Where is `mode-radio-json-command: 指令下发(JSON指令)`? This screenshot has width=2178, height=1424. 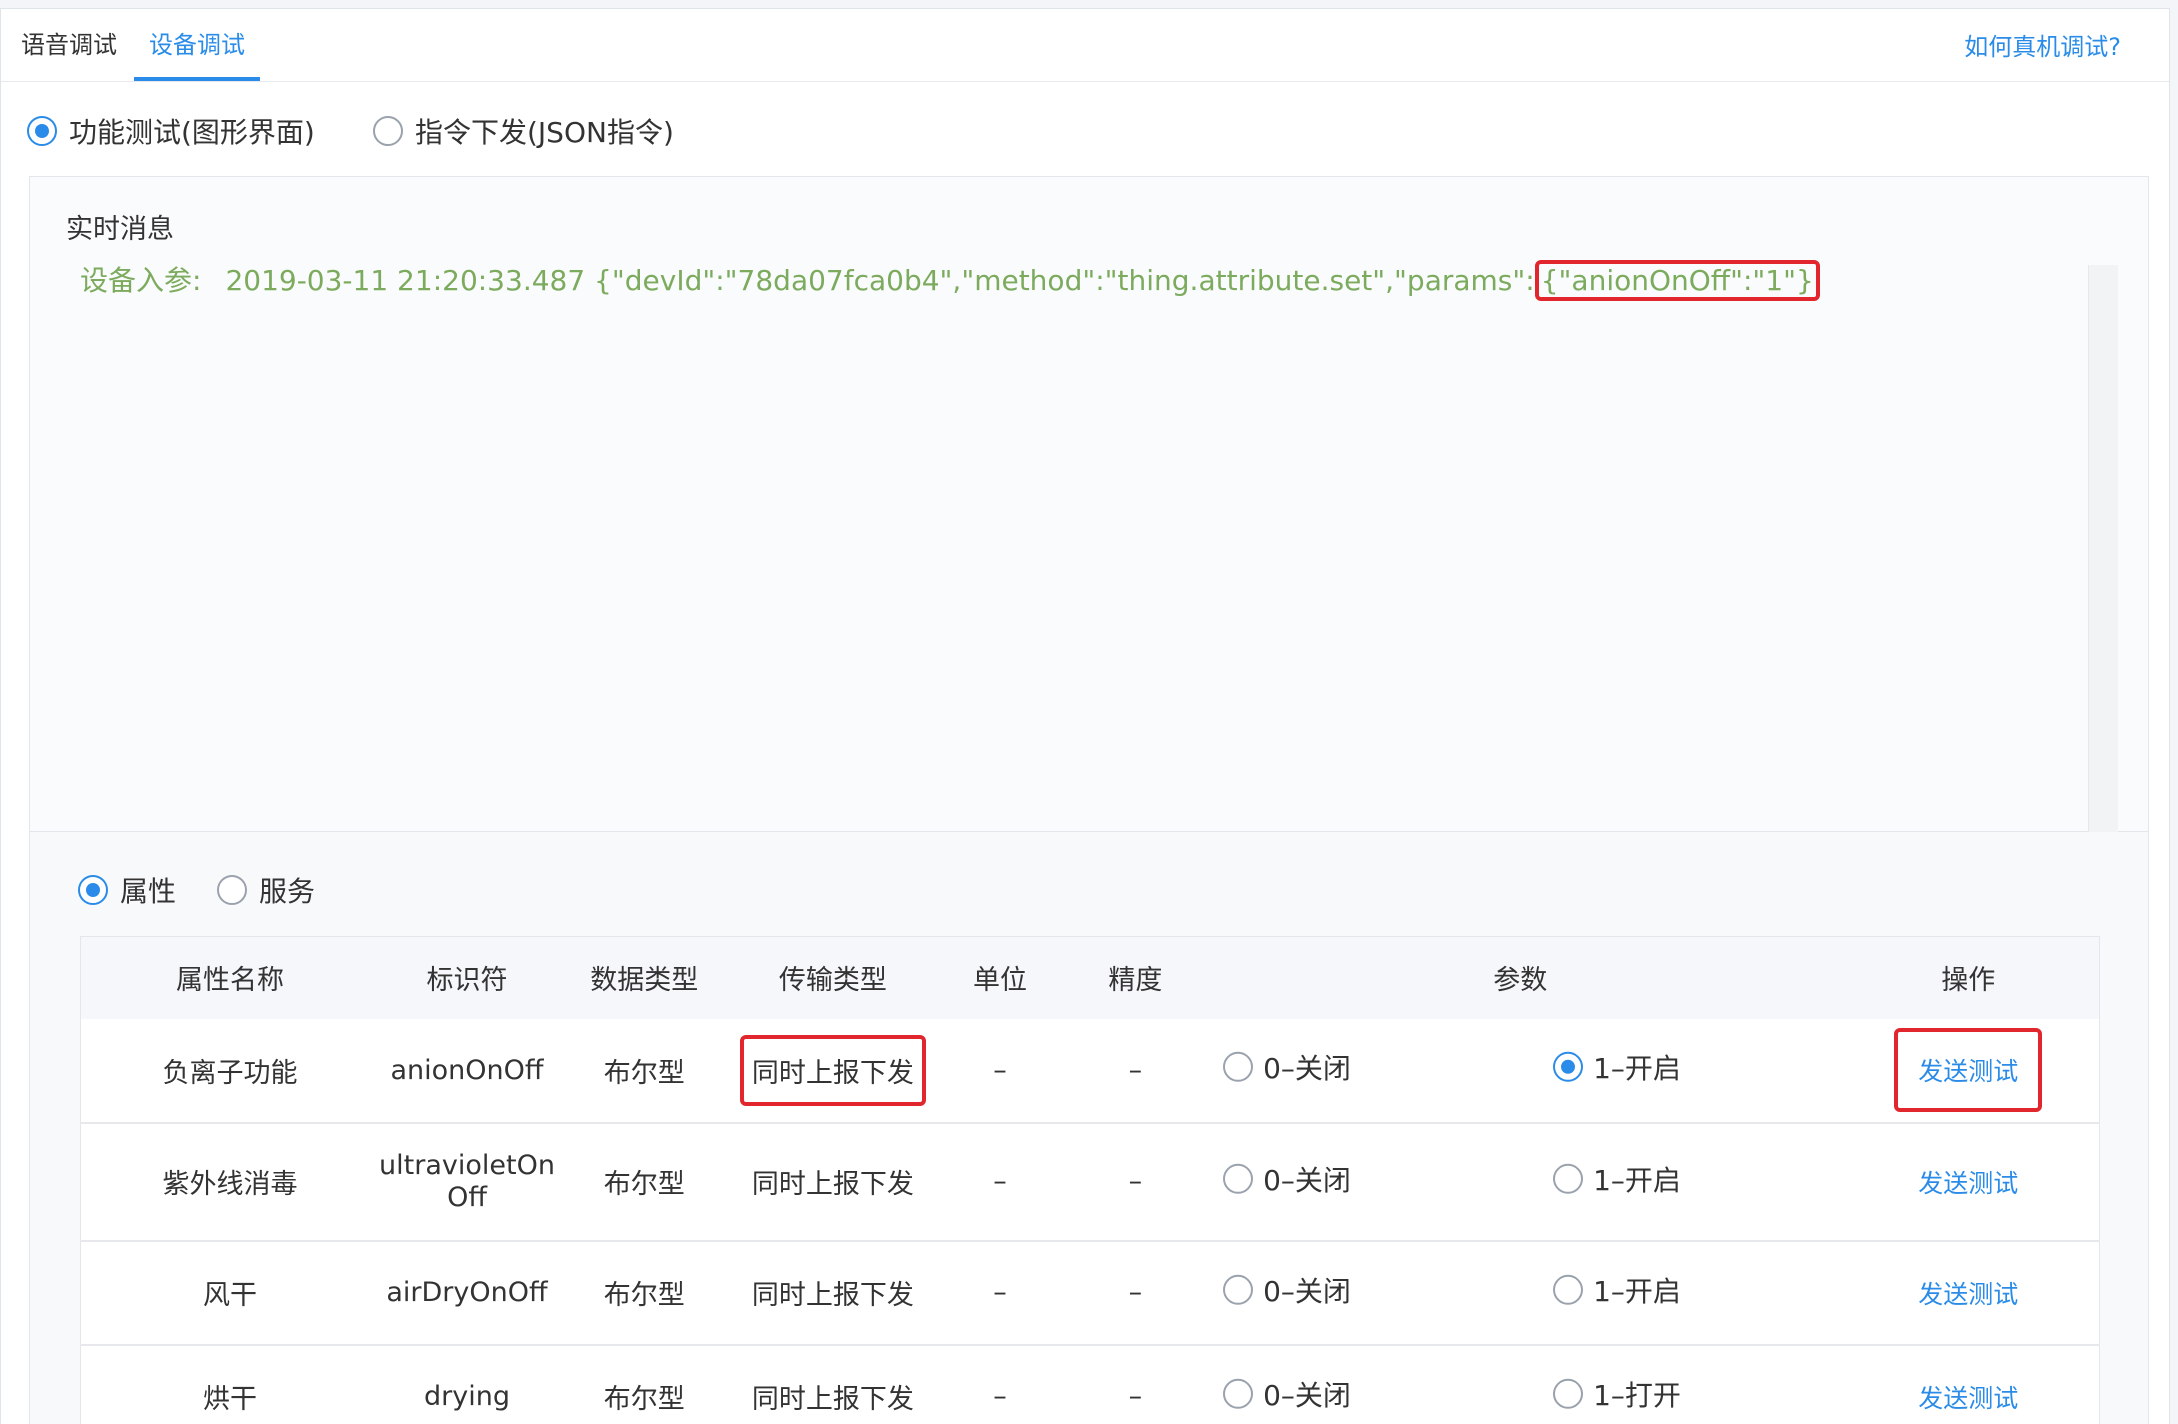
mode-radio-json-command: 指令下发(JSON指令) is located at coordinates (523, 131).